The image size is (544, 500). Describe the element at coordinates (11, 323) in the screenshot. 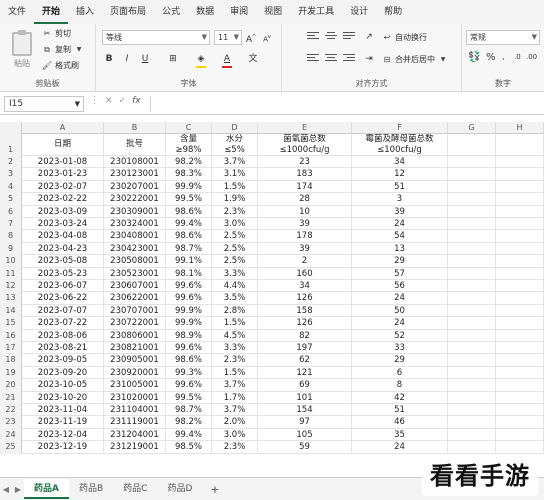

I see `row-header: 15` at that location.